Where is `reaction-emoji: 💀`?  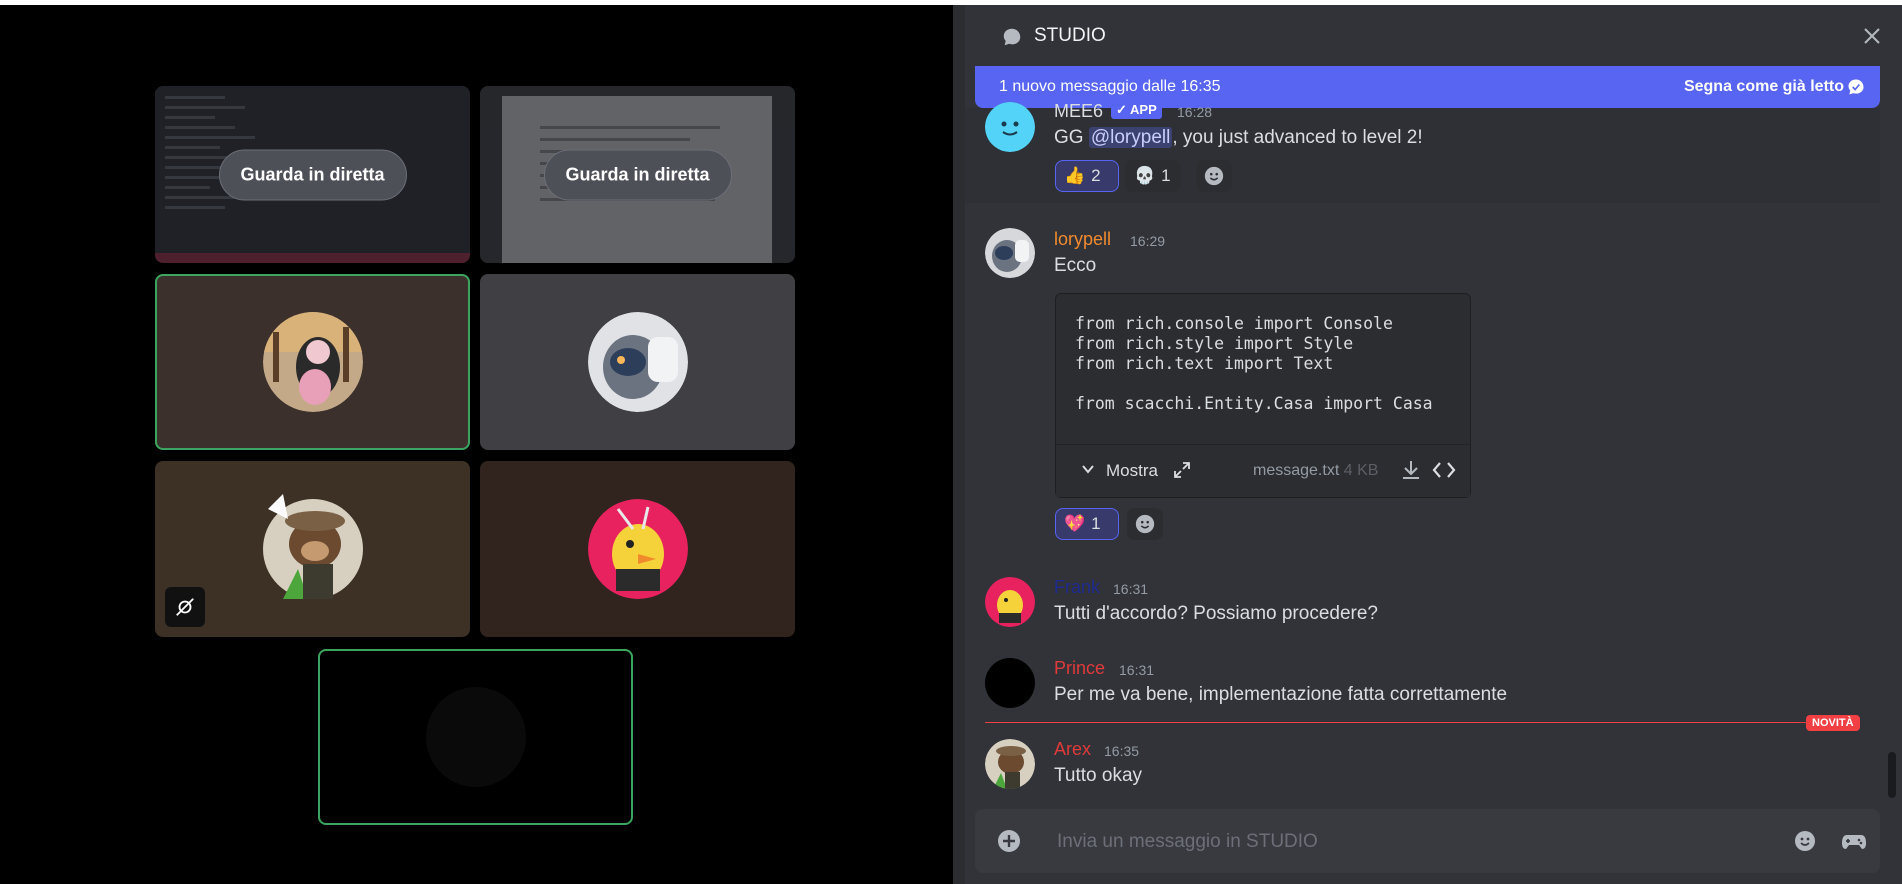
reaction-emoji: 💀 is located at coordinates (1145, 175).